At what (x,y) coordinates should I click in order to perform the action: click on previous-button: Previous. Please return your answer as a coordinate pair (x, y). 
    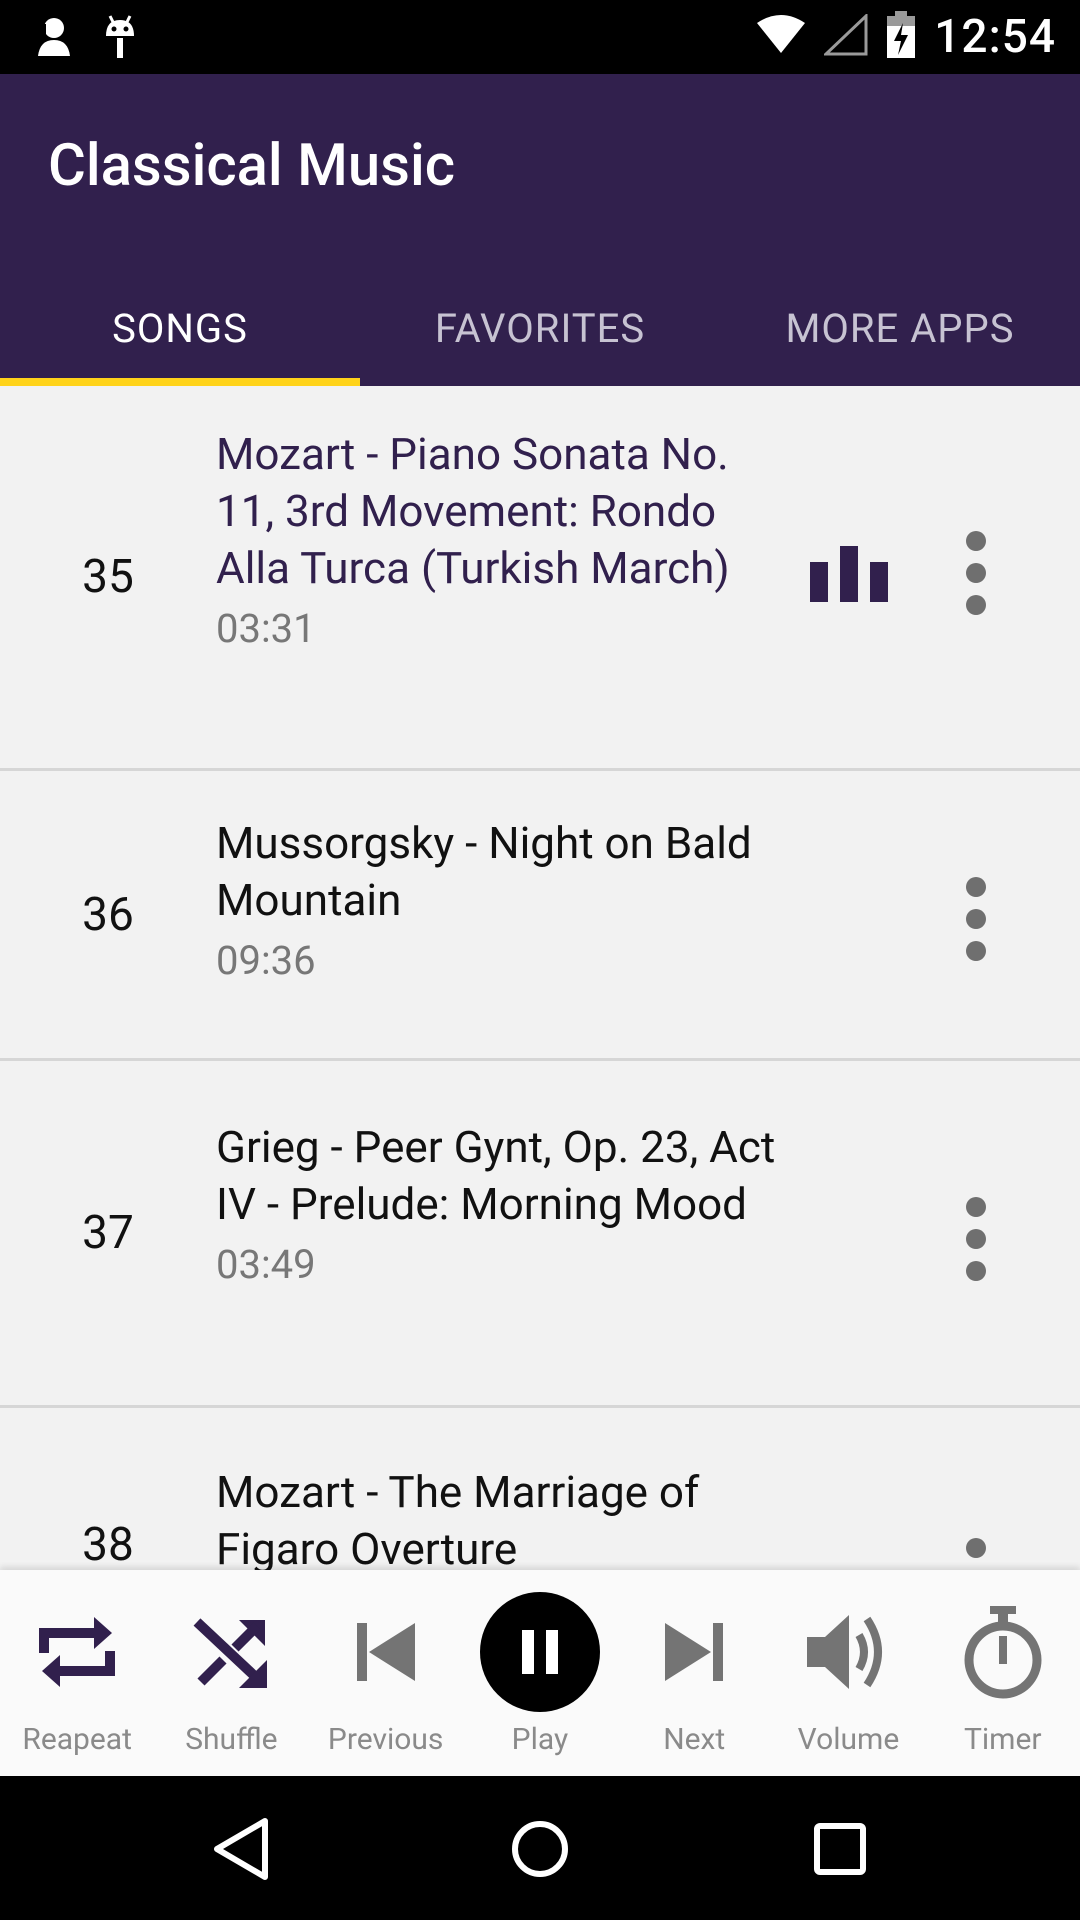
    Looking at the image, I should click on (386, 1673).